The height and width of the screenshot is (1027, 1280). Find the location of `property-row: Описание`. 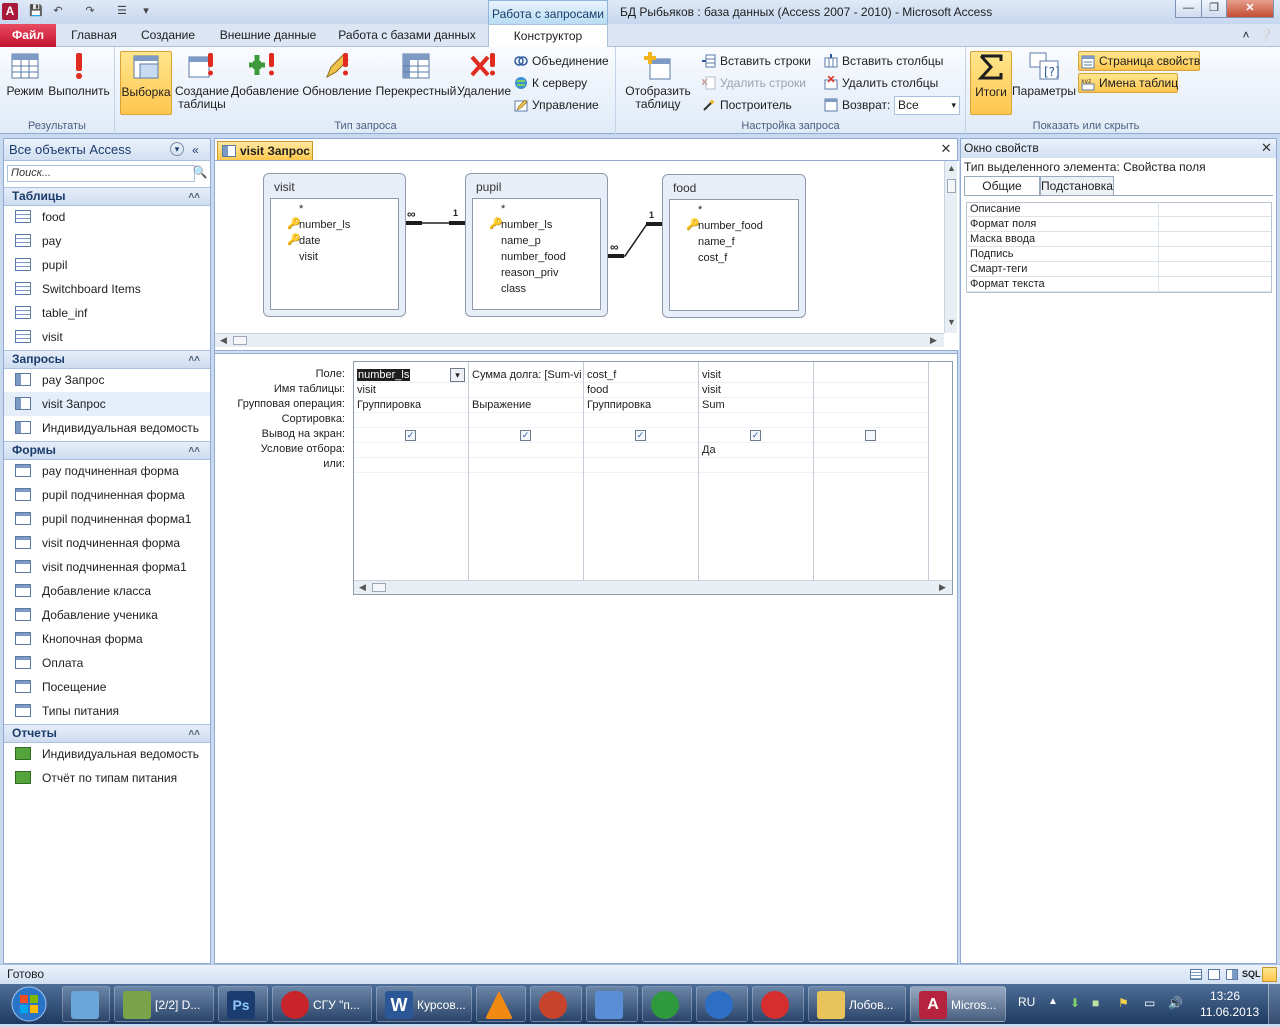

property-row: Описание is located at coordinates (1118, 209).